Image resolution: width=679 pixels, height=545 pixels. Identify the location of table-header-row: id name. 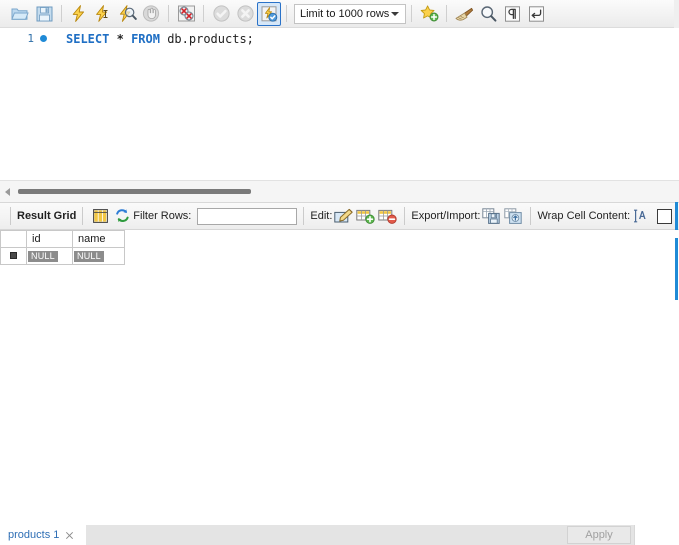
(62, 239).